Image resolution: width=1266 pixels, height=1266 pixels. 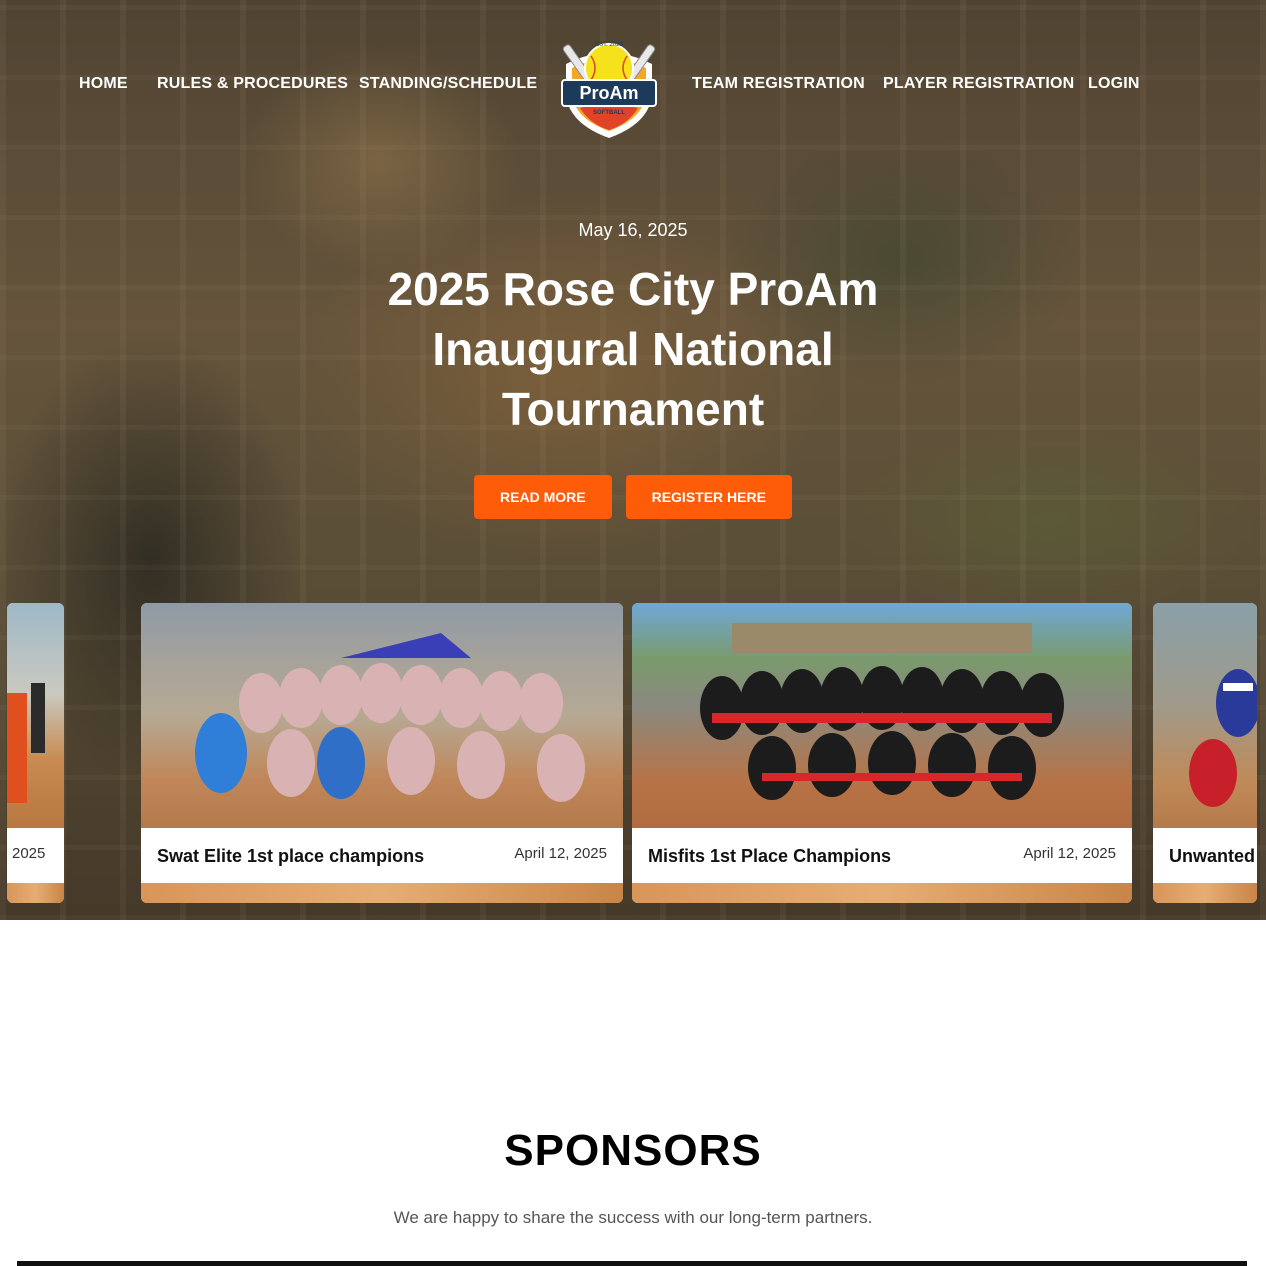 What do you see at coordinates (252, 84) in the screenshot?
I see `nav-rules-procedures: RULES & PROCEDURES` at bounding box center [252, 84].